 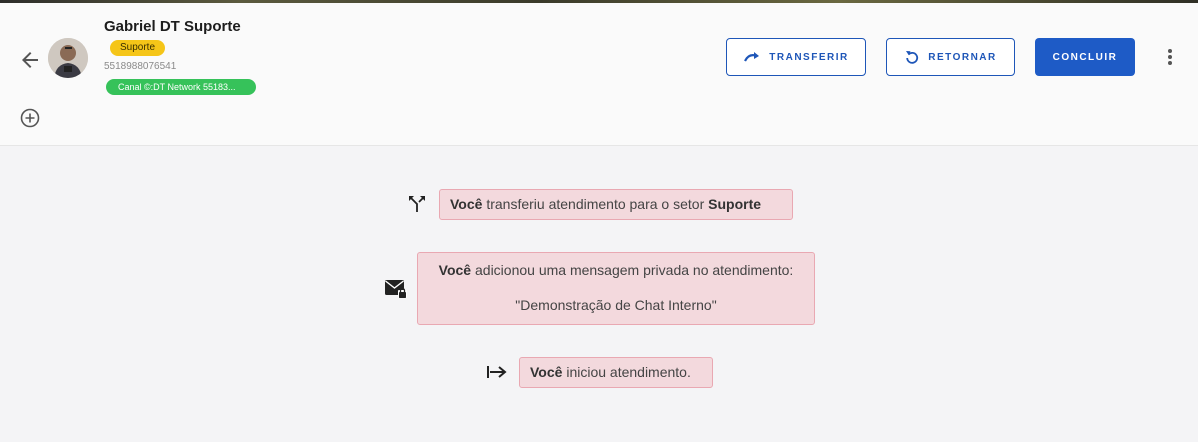 What do you see at coordinates (30, 118) in the screenshot?
I see `add-circle-icon` at bounding box center [30, 118].